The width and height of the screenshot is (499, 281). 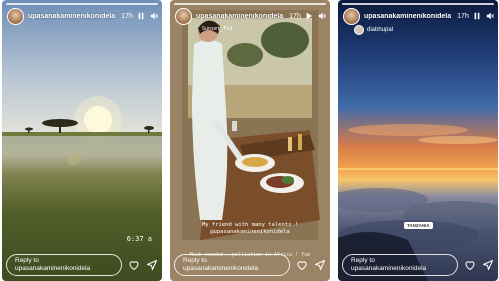 I want to click on mention-row: diabhupal, so click(x=373, y=30).